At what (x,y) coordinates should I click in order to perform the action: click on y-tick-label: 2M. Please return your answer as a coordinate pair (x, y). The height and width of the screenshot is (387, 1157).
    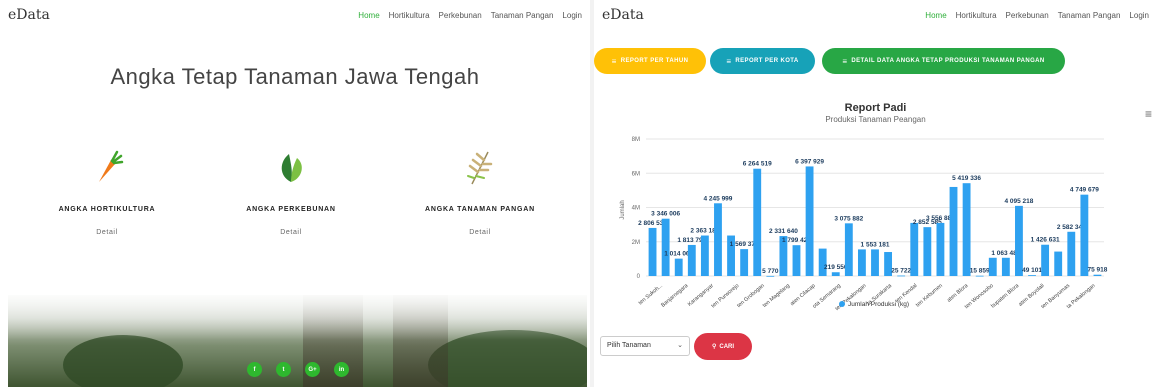
    Looking at the image, I should click on (636, 243).